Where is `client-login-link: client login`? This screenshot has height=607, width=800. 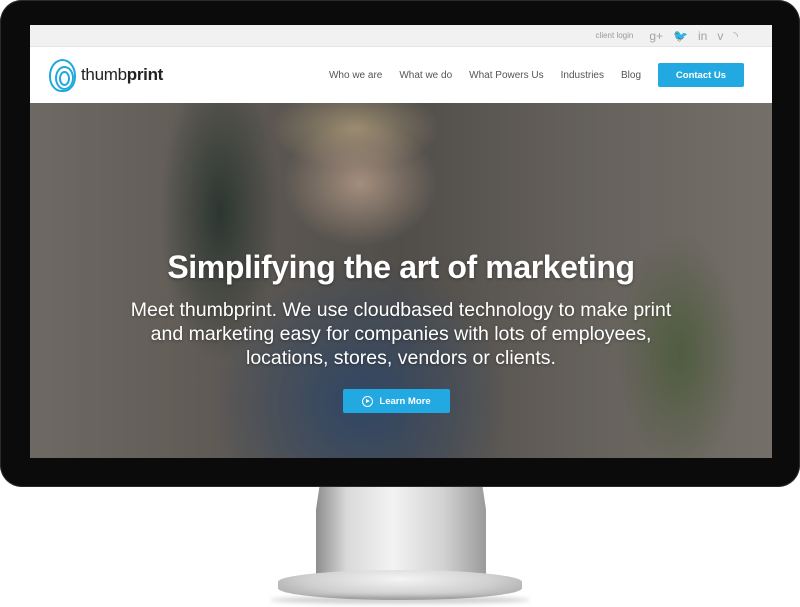
client-login-link: client login is located at coordinates (615, 35).